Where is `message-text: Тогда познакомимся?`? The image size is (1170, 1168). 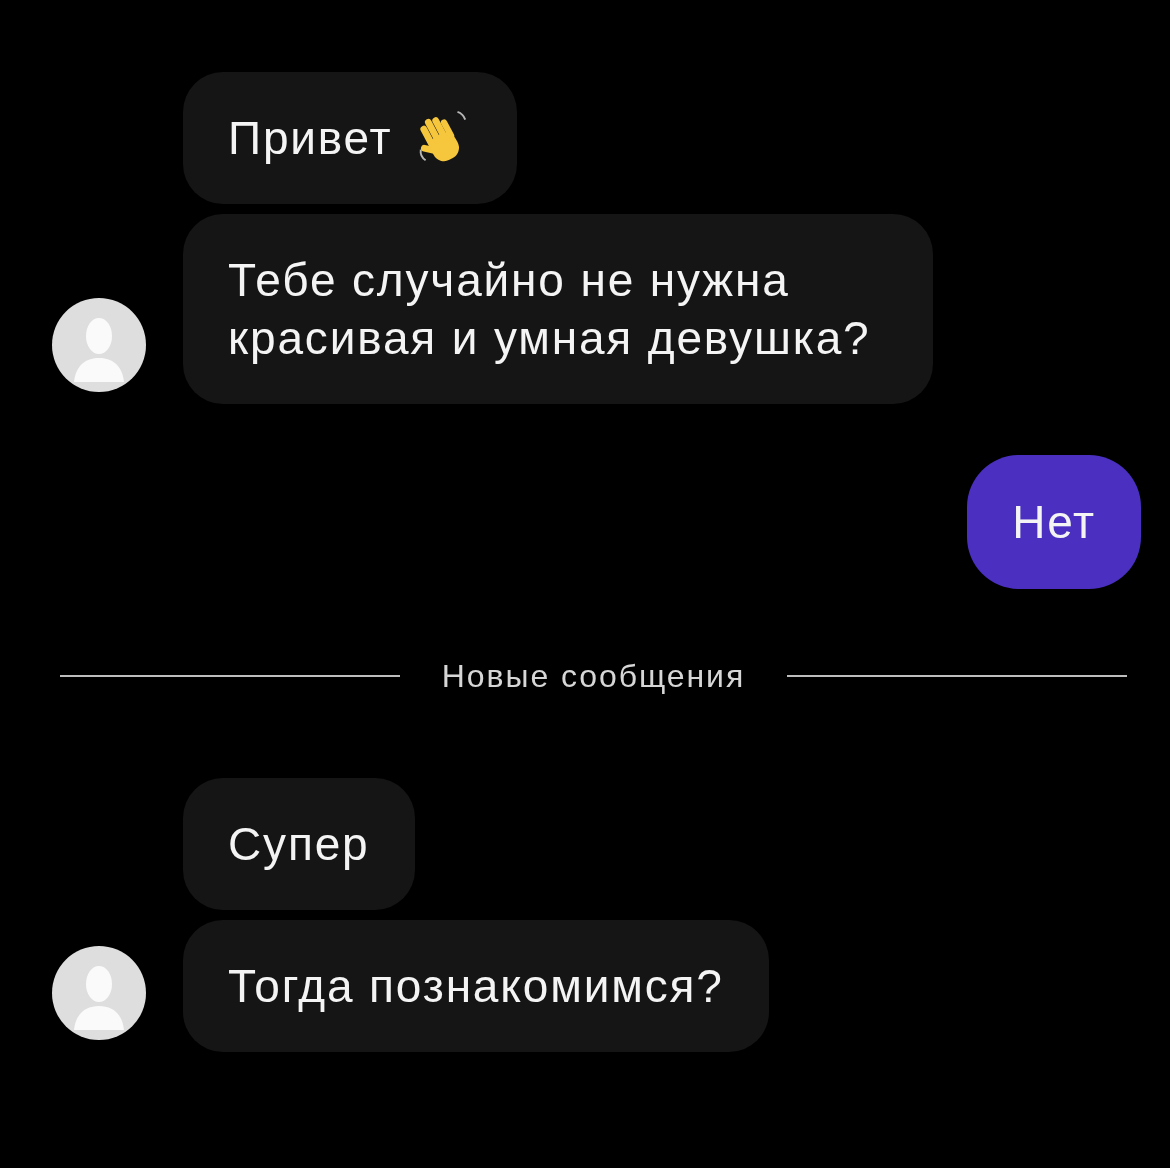
message-text: Тогда познакомимся? is located at coordinates (476, 986).